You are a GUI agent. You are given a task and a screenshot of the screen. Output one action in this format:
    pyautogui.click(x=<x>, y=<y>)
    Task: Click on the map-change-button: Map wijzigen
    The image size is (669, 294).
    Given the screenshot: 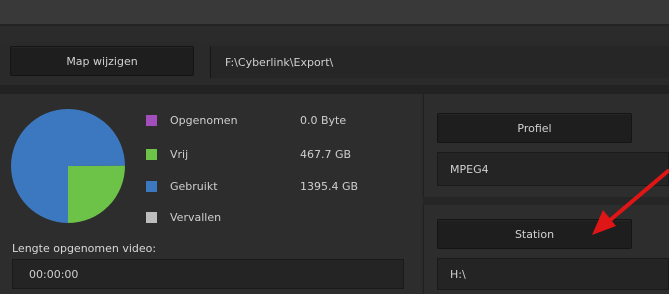 What is the action you would take?
    pyautogui.click(x=102, y=61)
    